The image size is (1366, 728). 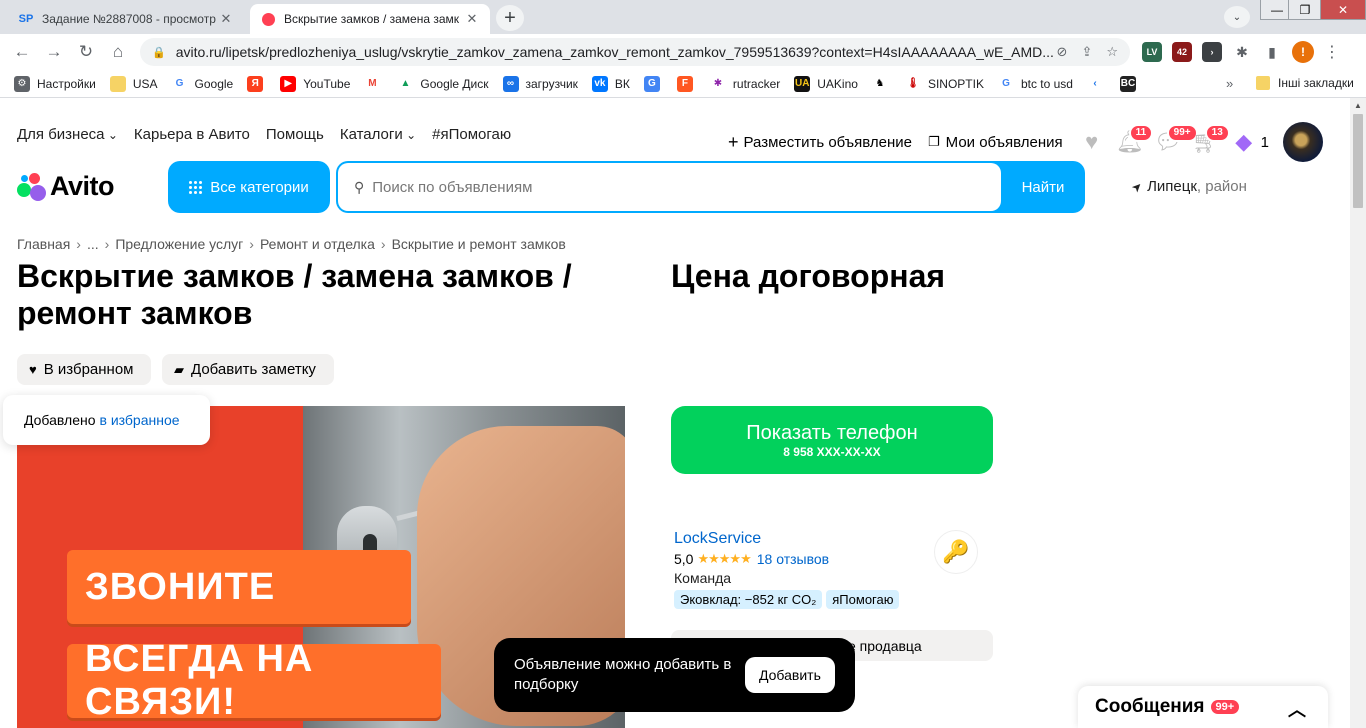 I want to click on lock-icon: 🔒, so click(x=159, y=52).